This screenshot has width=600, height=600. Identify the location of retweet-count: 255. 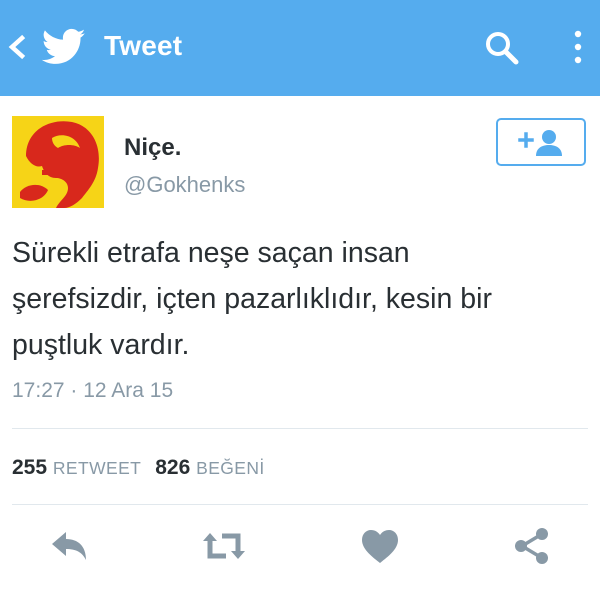
(30, 467).